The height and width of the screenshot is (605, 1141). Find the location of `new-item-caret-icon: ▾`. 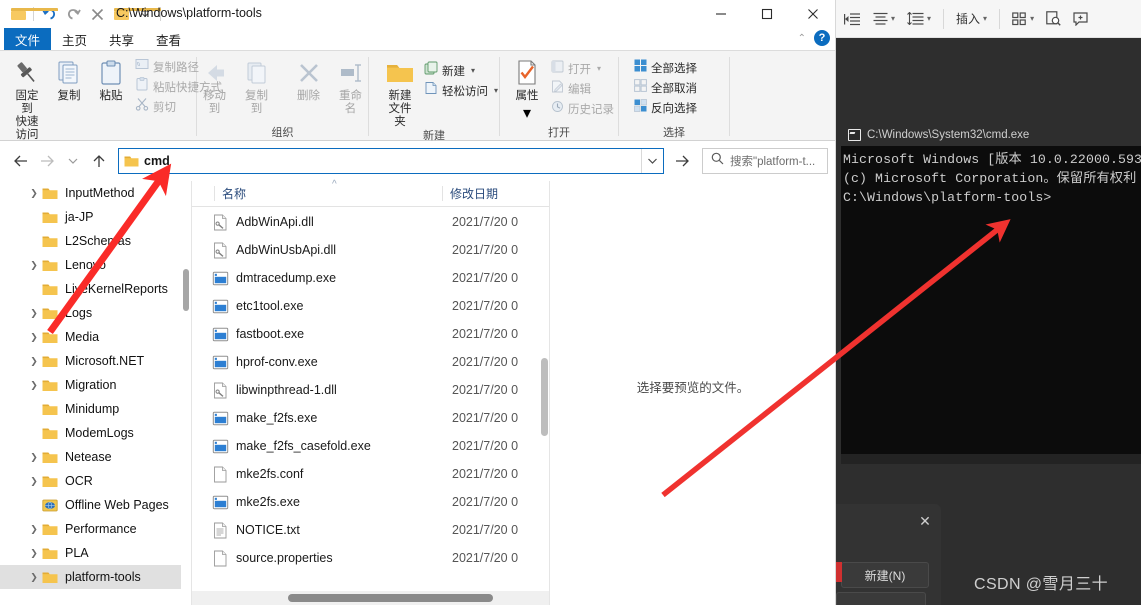

new-item-caret-icon: ▾ is located at coordinates (473, 70).